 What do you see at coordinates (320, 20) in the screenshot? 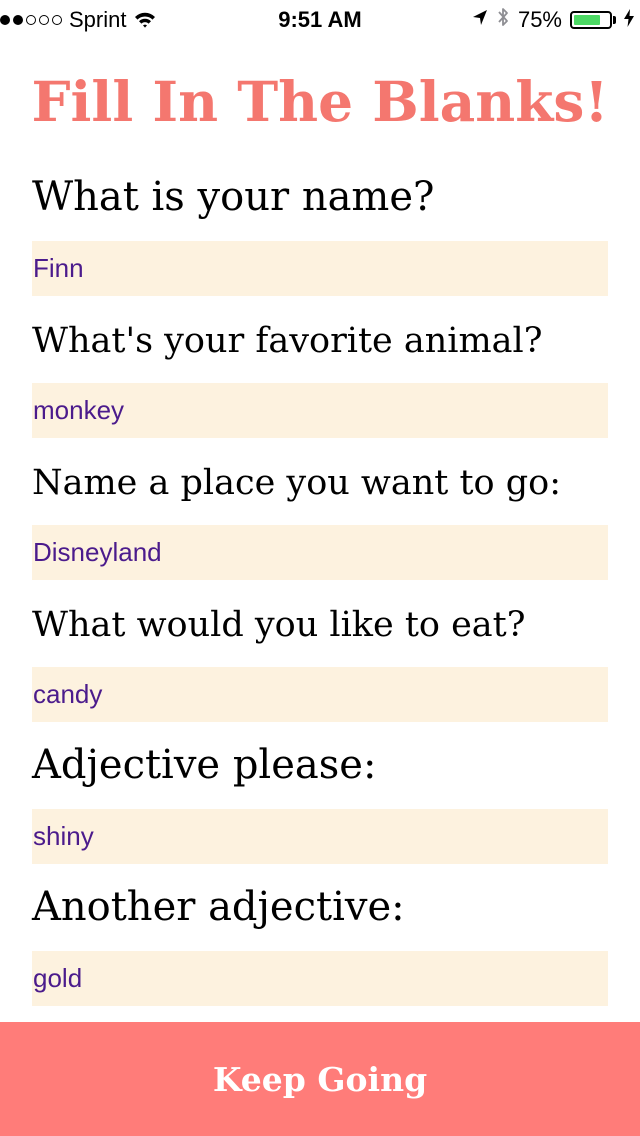
I see `status-bar: Sprint 9:51 AM 75%` at bounding box center [320, 20].